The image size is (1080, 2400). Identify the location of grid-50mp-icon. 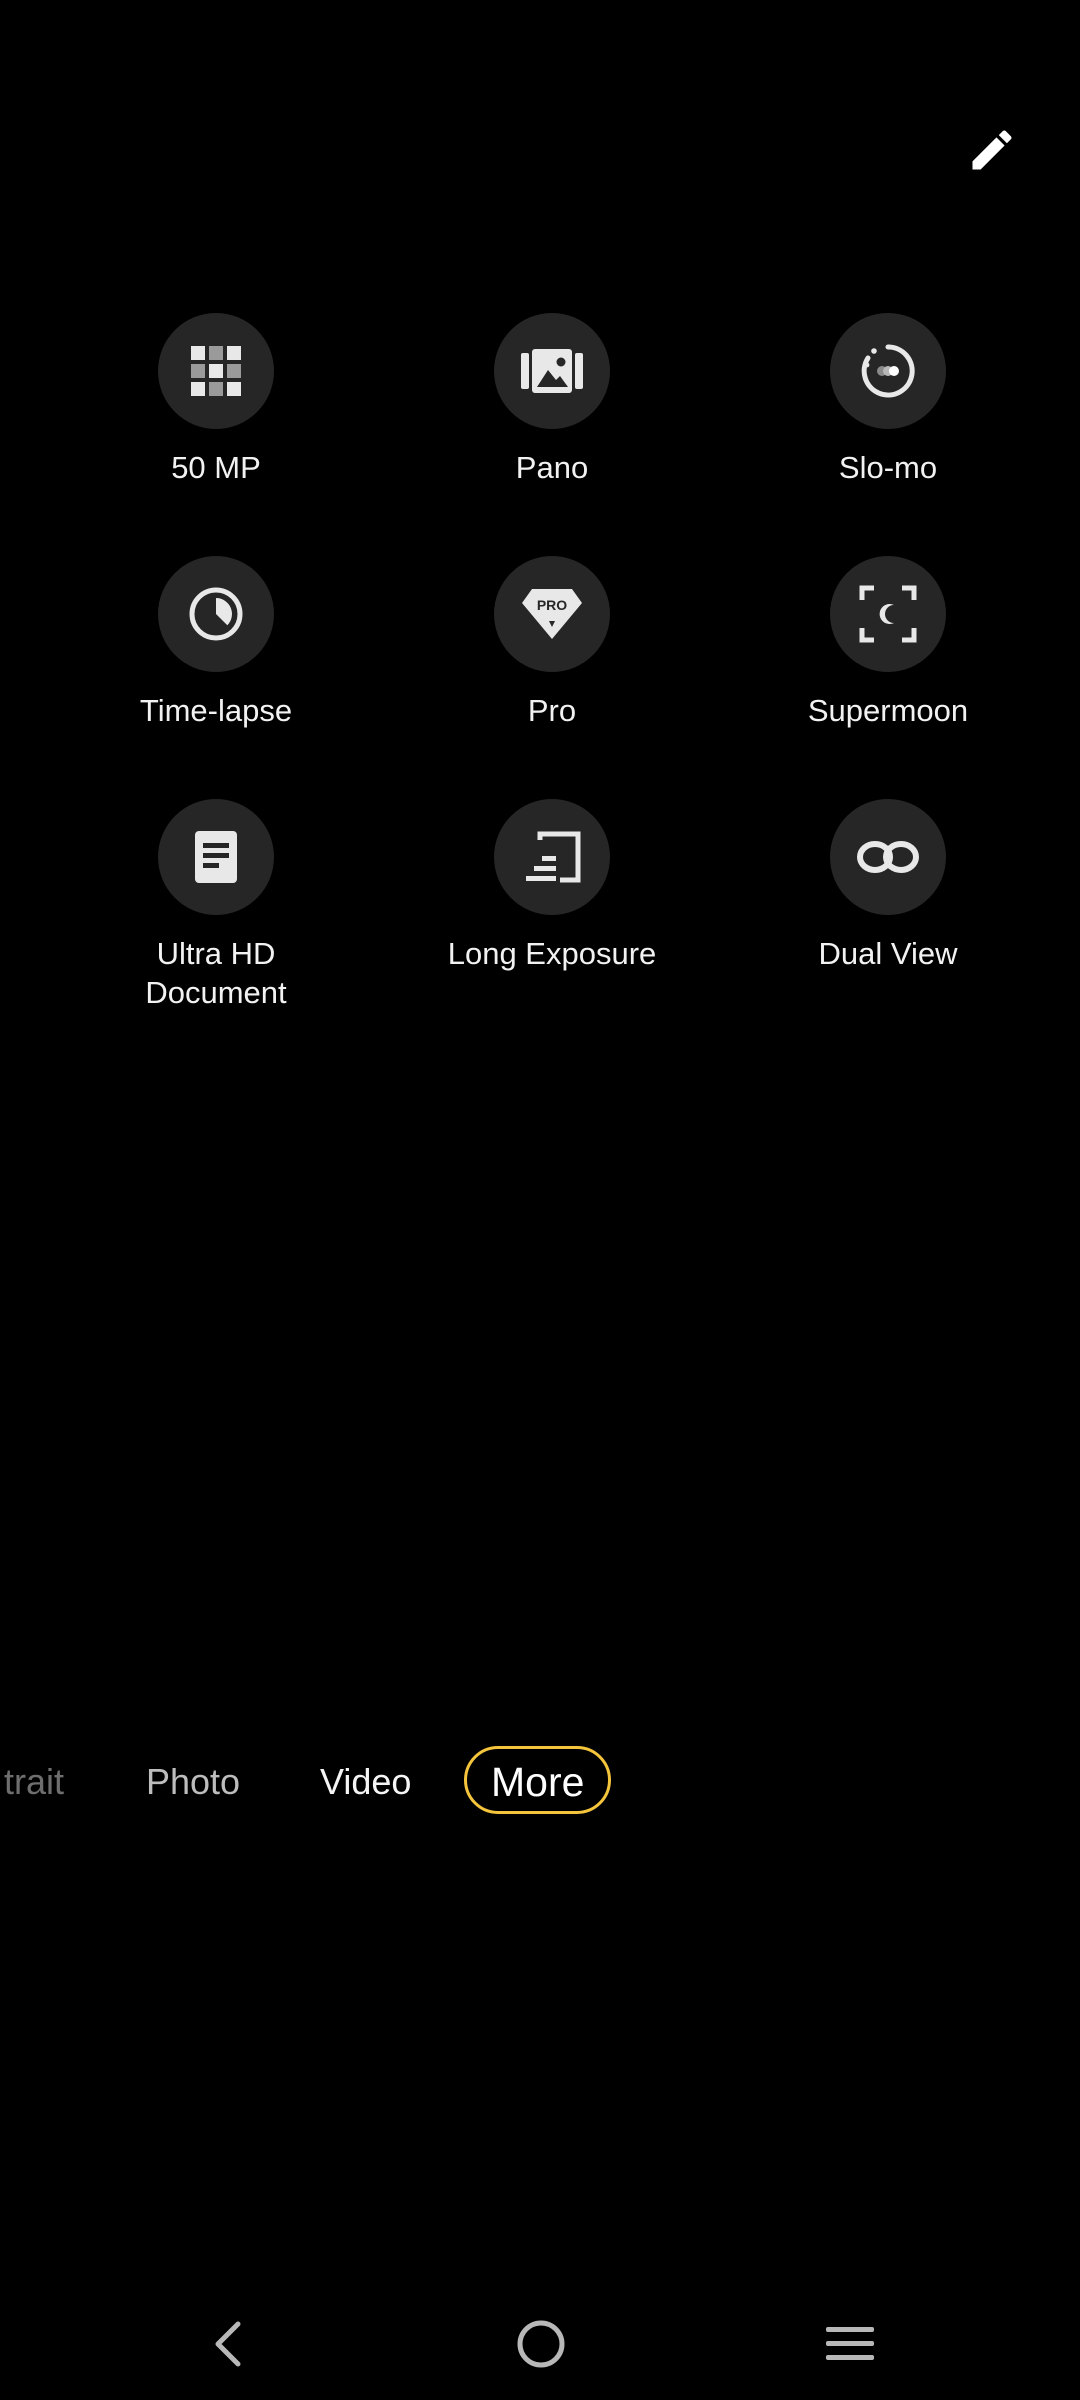
(216, 371).